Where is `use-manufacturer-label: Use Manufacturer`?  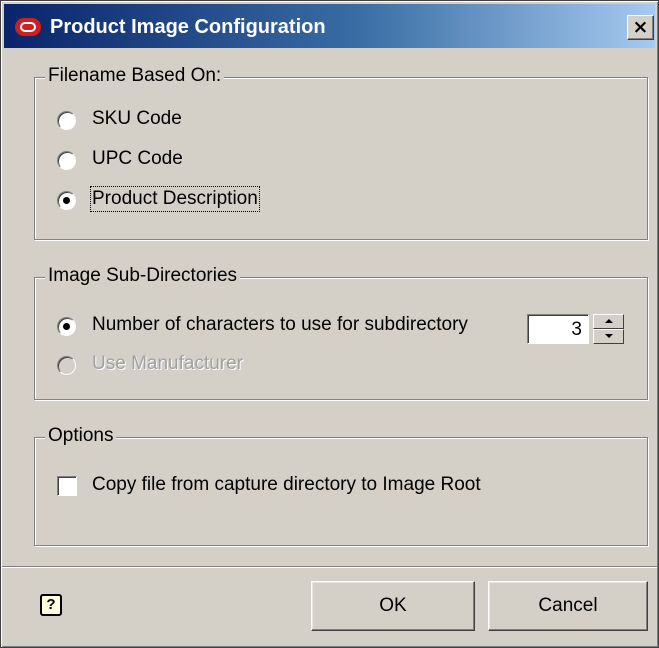
use-manufacturer-label: Use Manufacturer is located at coordinates (168, 363).